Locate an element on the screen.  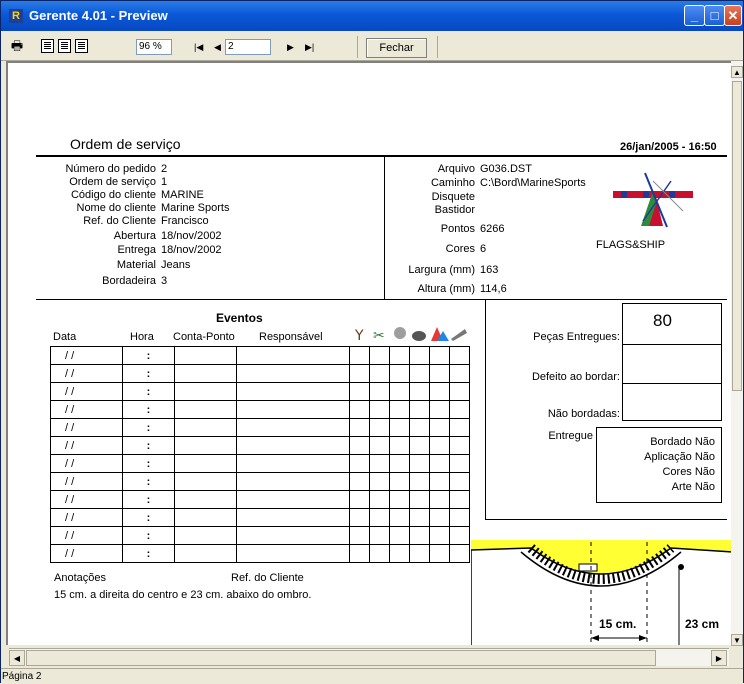
pecas-entregues-label: Peças Entregues: is located at coordinates (576, 337).